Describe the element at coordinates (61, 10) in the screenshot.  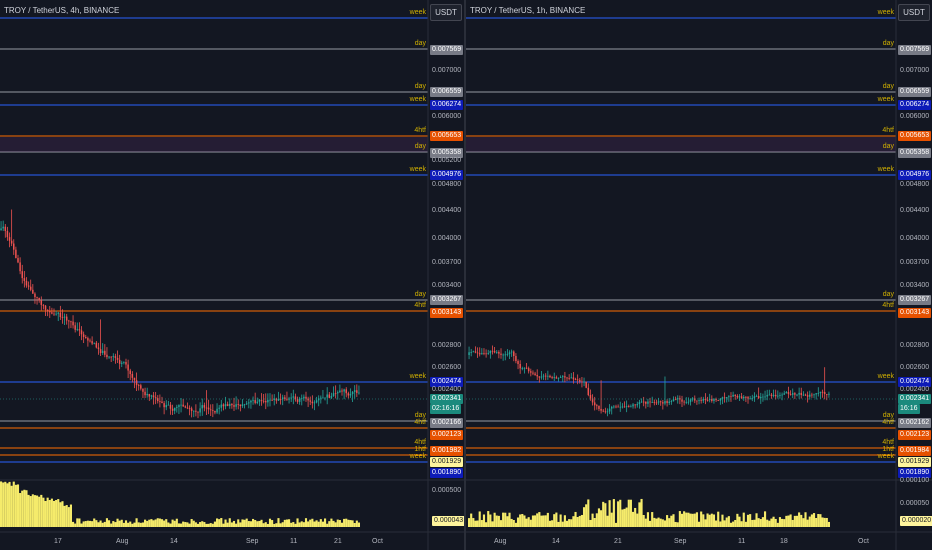
I see `symbol-title: TROY / TetherUS, 4h, BINANCE` at that location.